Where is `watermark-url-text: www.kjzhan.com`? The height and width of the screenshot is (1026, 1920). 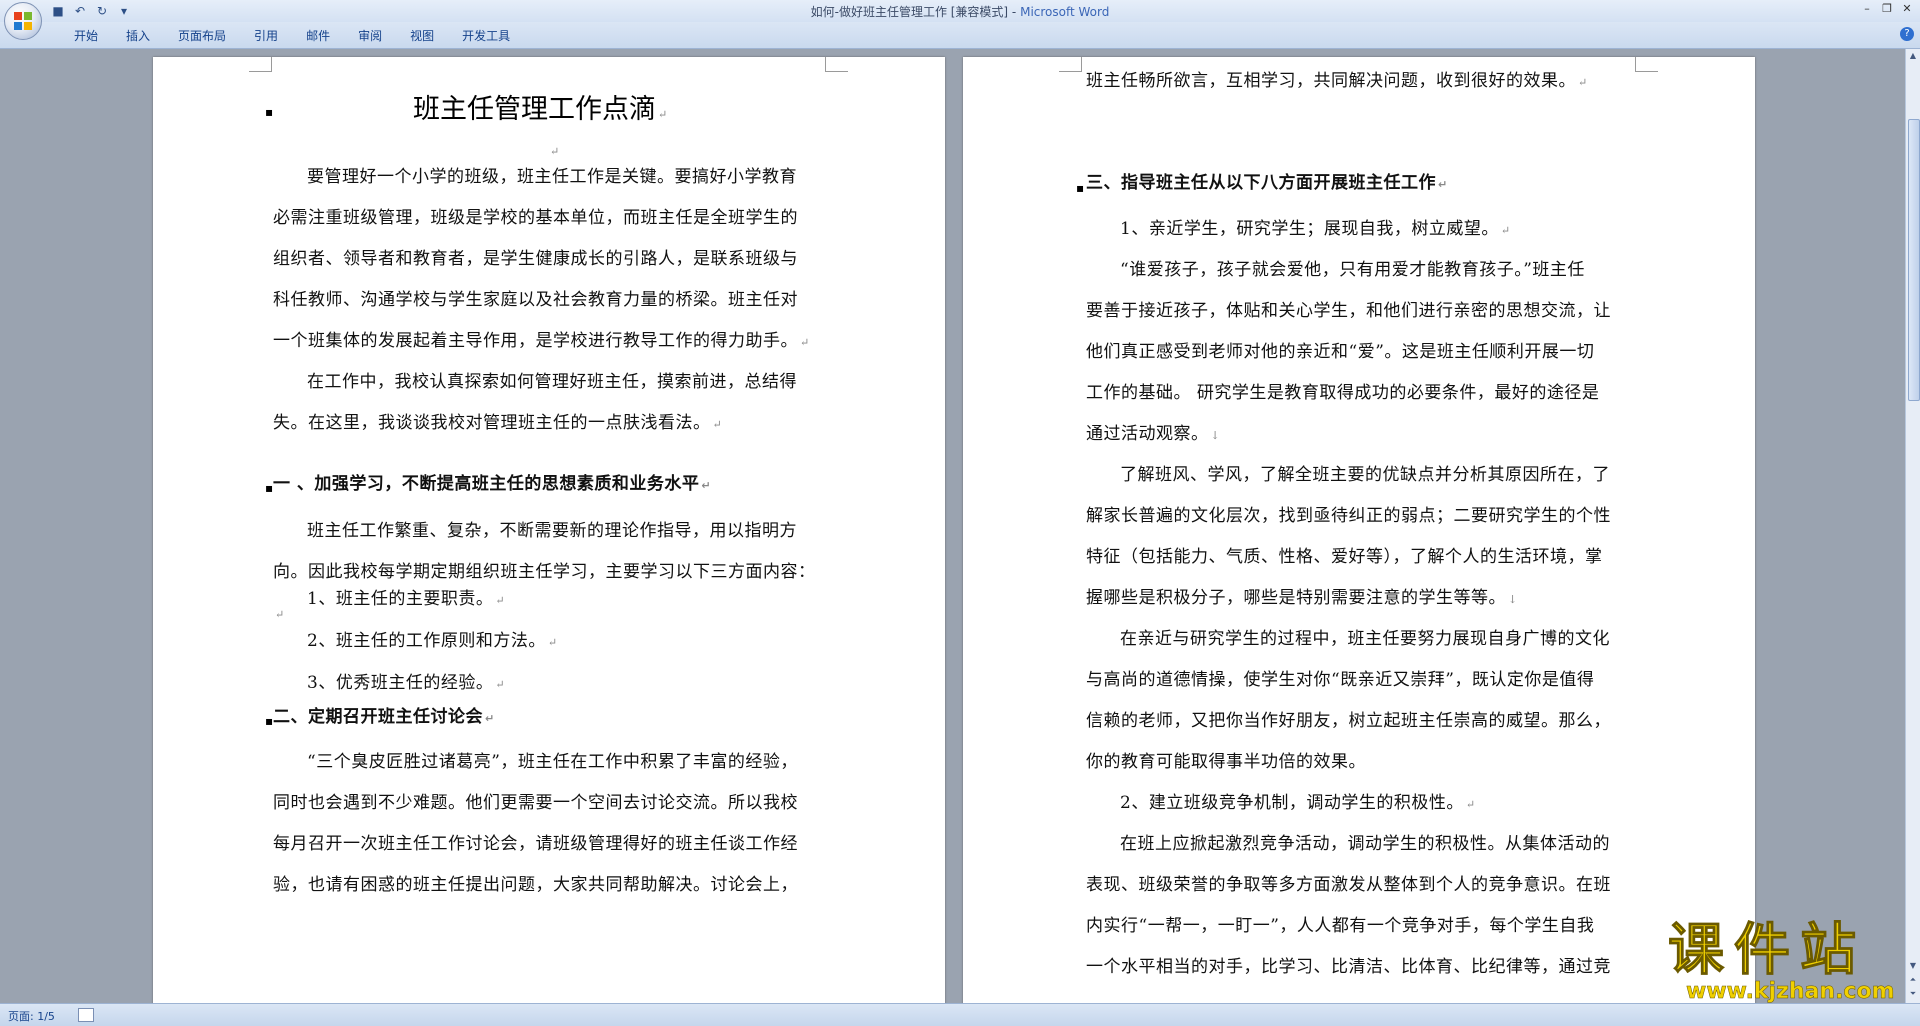 watermark-url-text: www.kjzhan.com is located at coordinates (1790, 991).